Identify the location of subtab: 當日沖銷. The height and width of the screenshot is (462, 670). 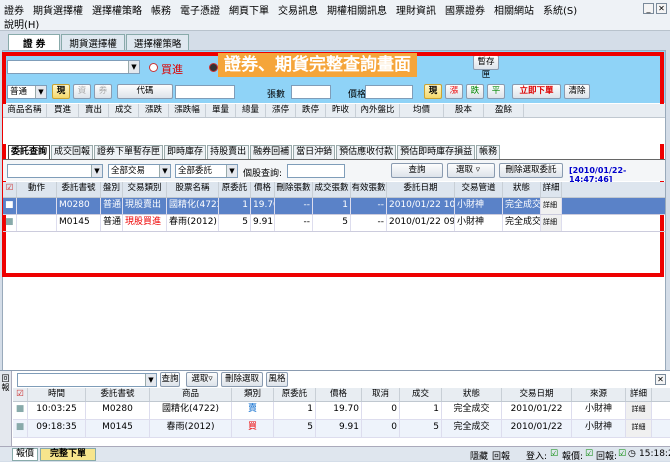
(314, 152).